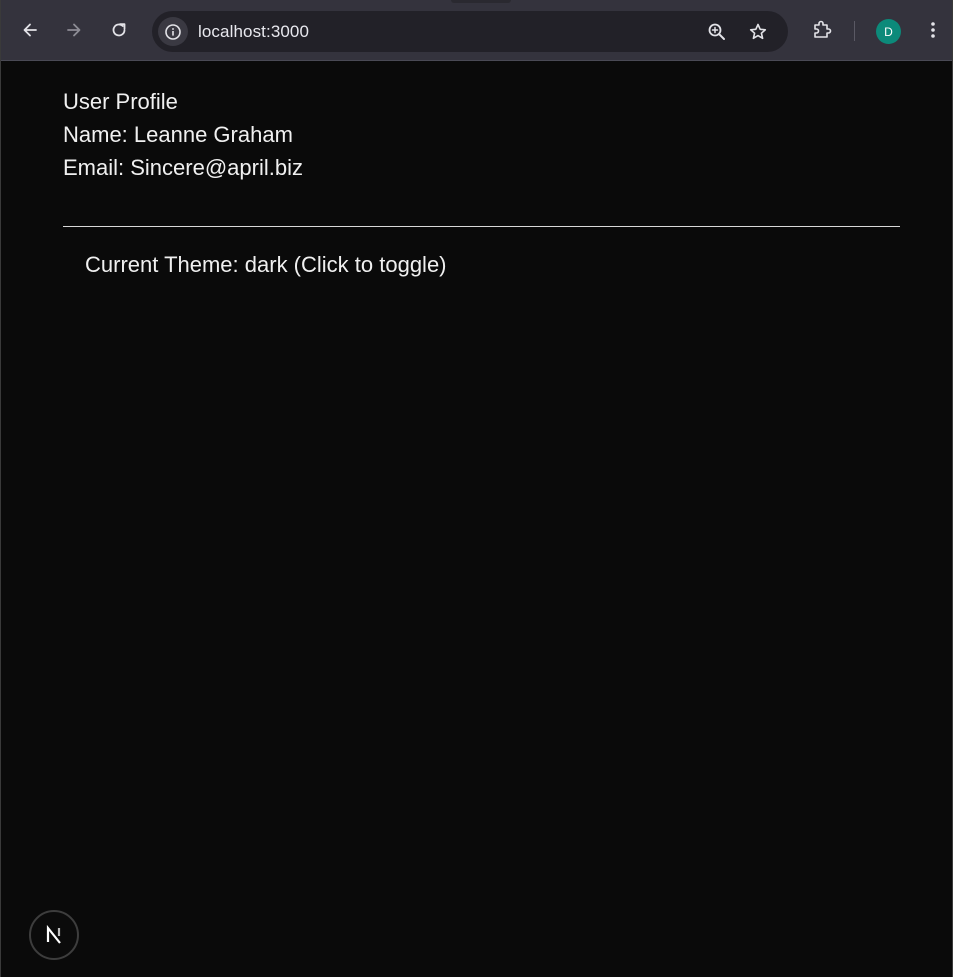 The width and height of the screenshot is (953, 977). I want to click on site-info-button, so click(173, 31).